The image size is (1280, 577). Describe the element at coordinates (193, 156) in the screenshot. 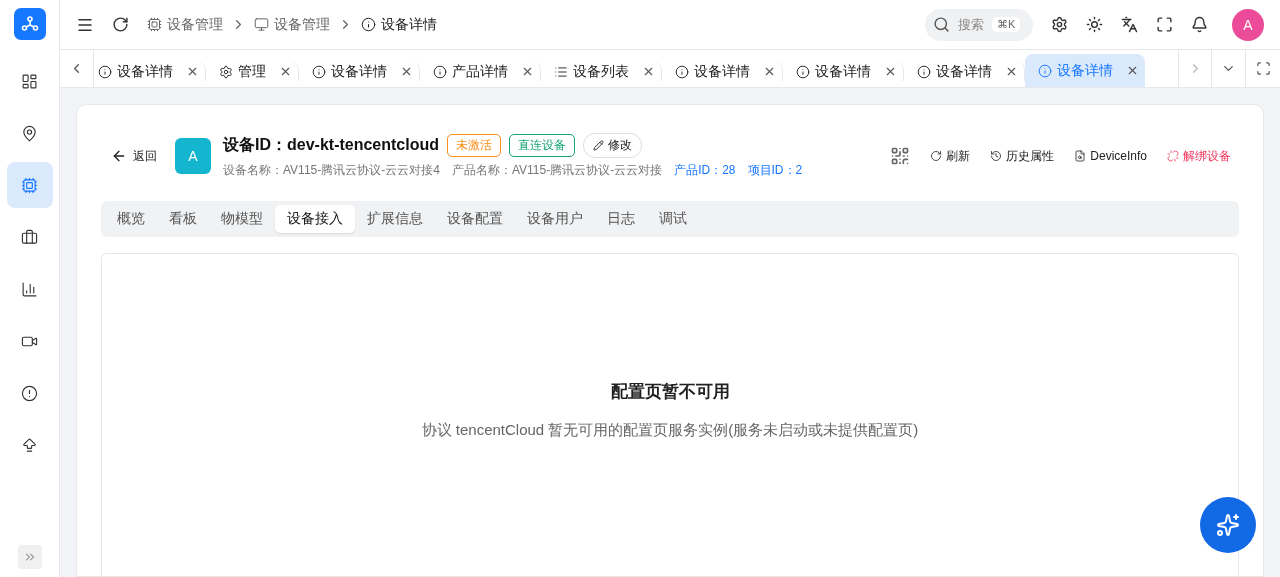

I see `device-avatar: A` at that location.